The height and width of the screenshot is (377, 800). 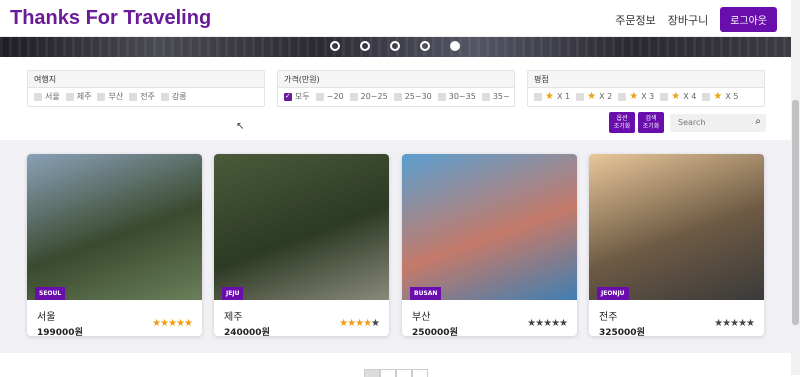 I want to click on pagination, so click(x=396, y=373).